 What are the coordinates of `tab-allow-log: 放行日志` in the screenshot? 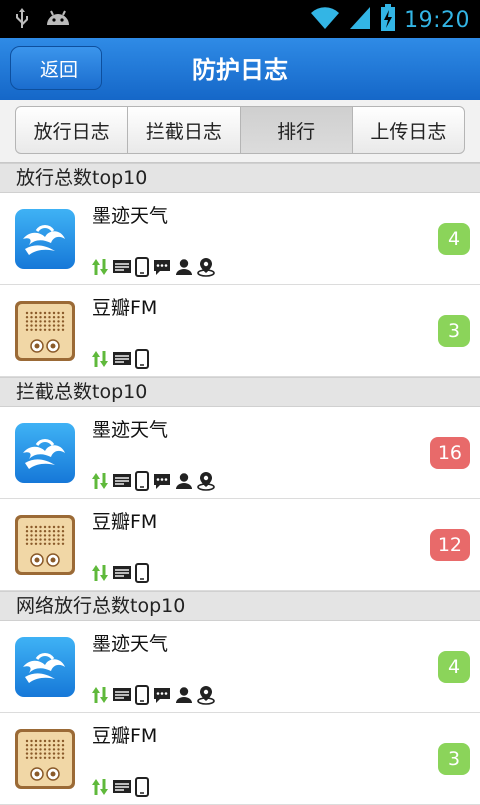 It's located at (72, 130).